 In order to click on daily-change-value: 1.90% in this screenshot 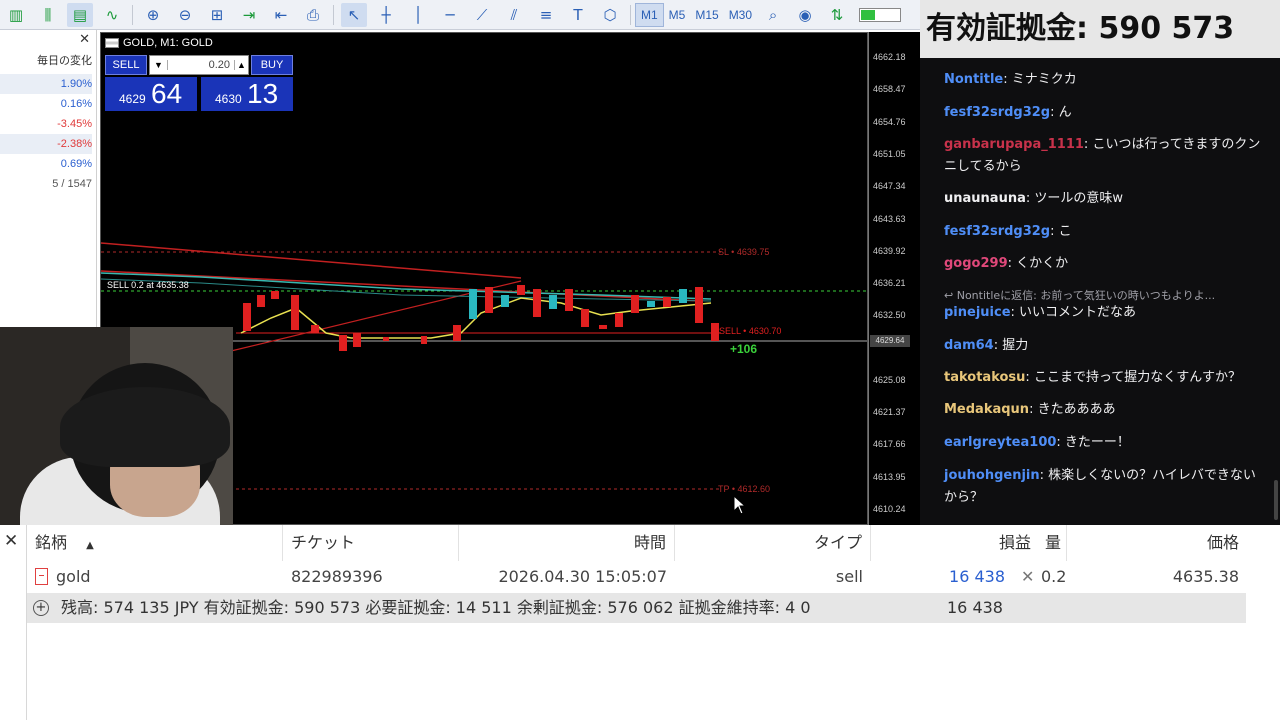, I will do `click(46, 84)`.